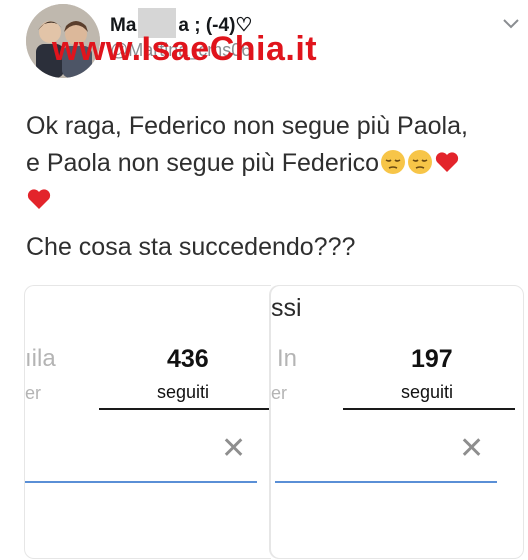  What do you see at coordinates (188, 359) in the screenshot?
I see `following-count: 436` at bounding box center [188, 359].